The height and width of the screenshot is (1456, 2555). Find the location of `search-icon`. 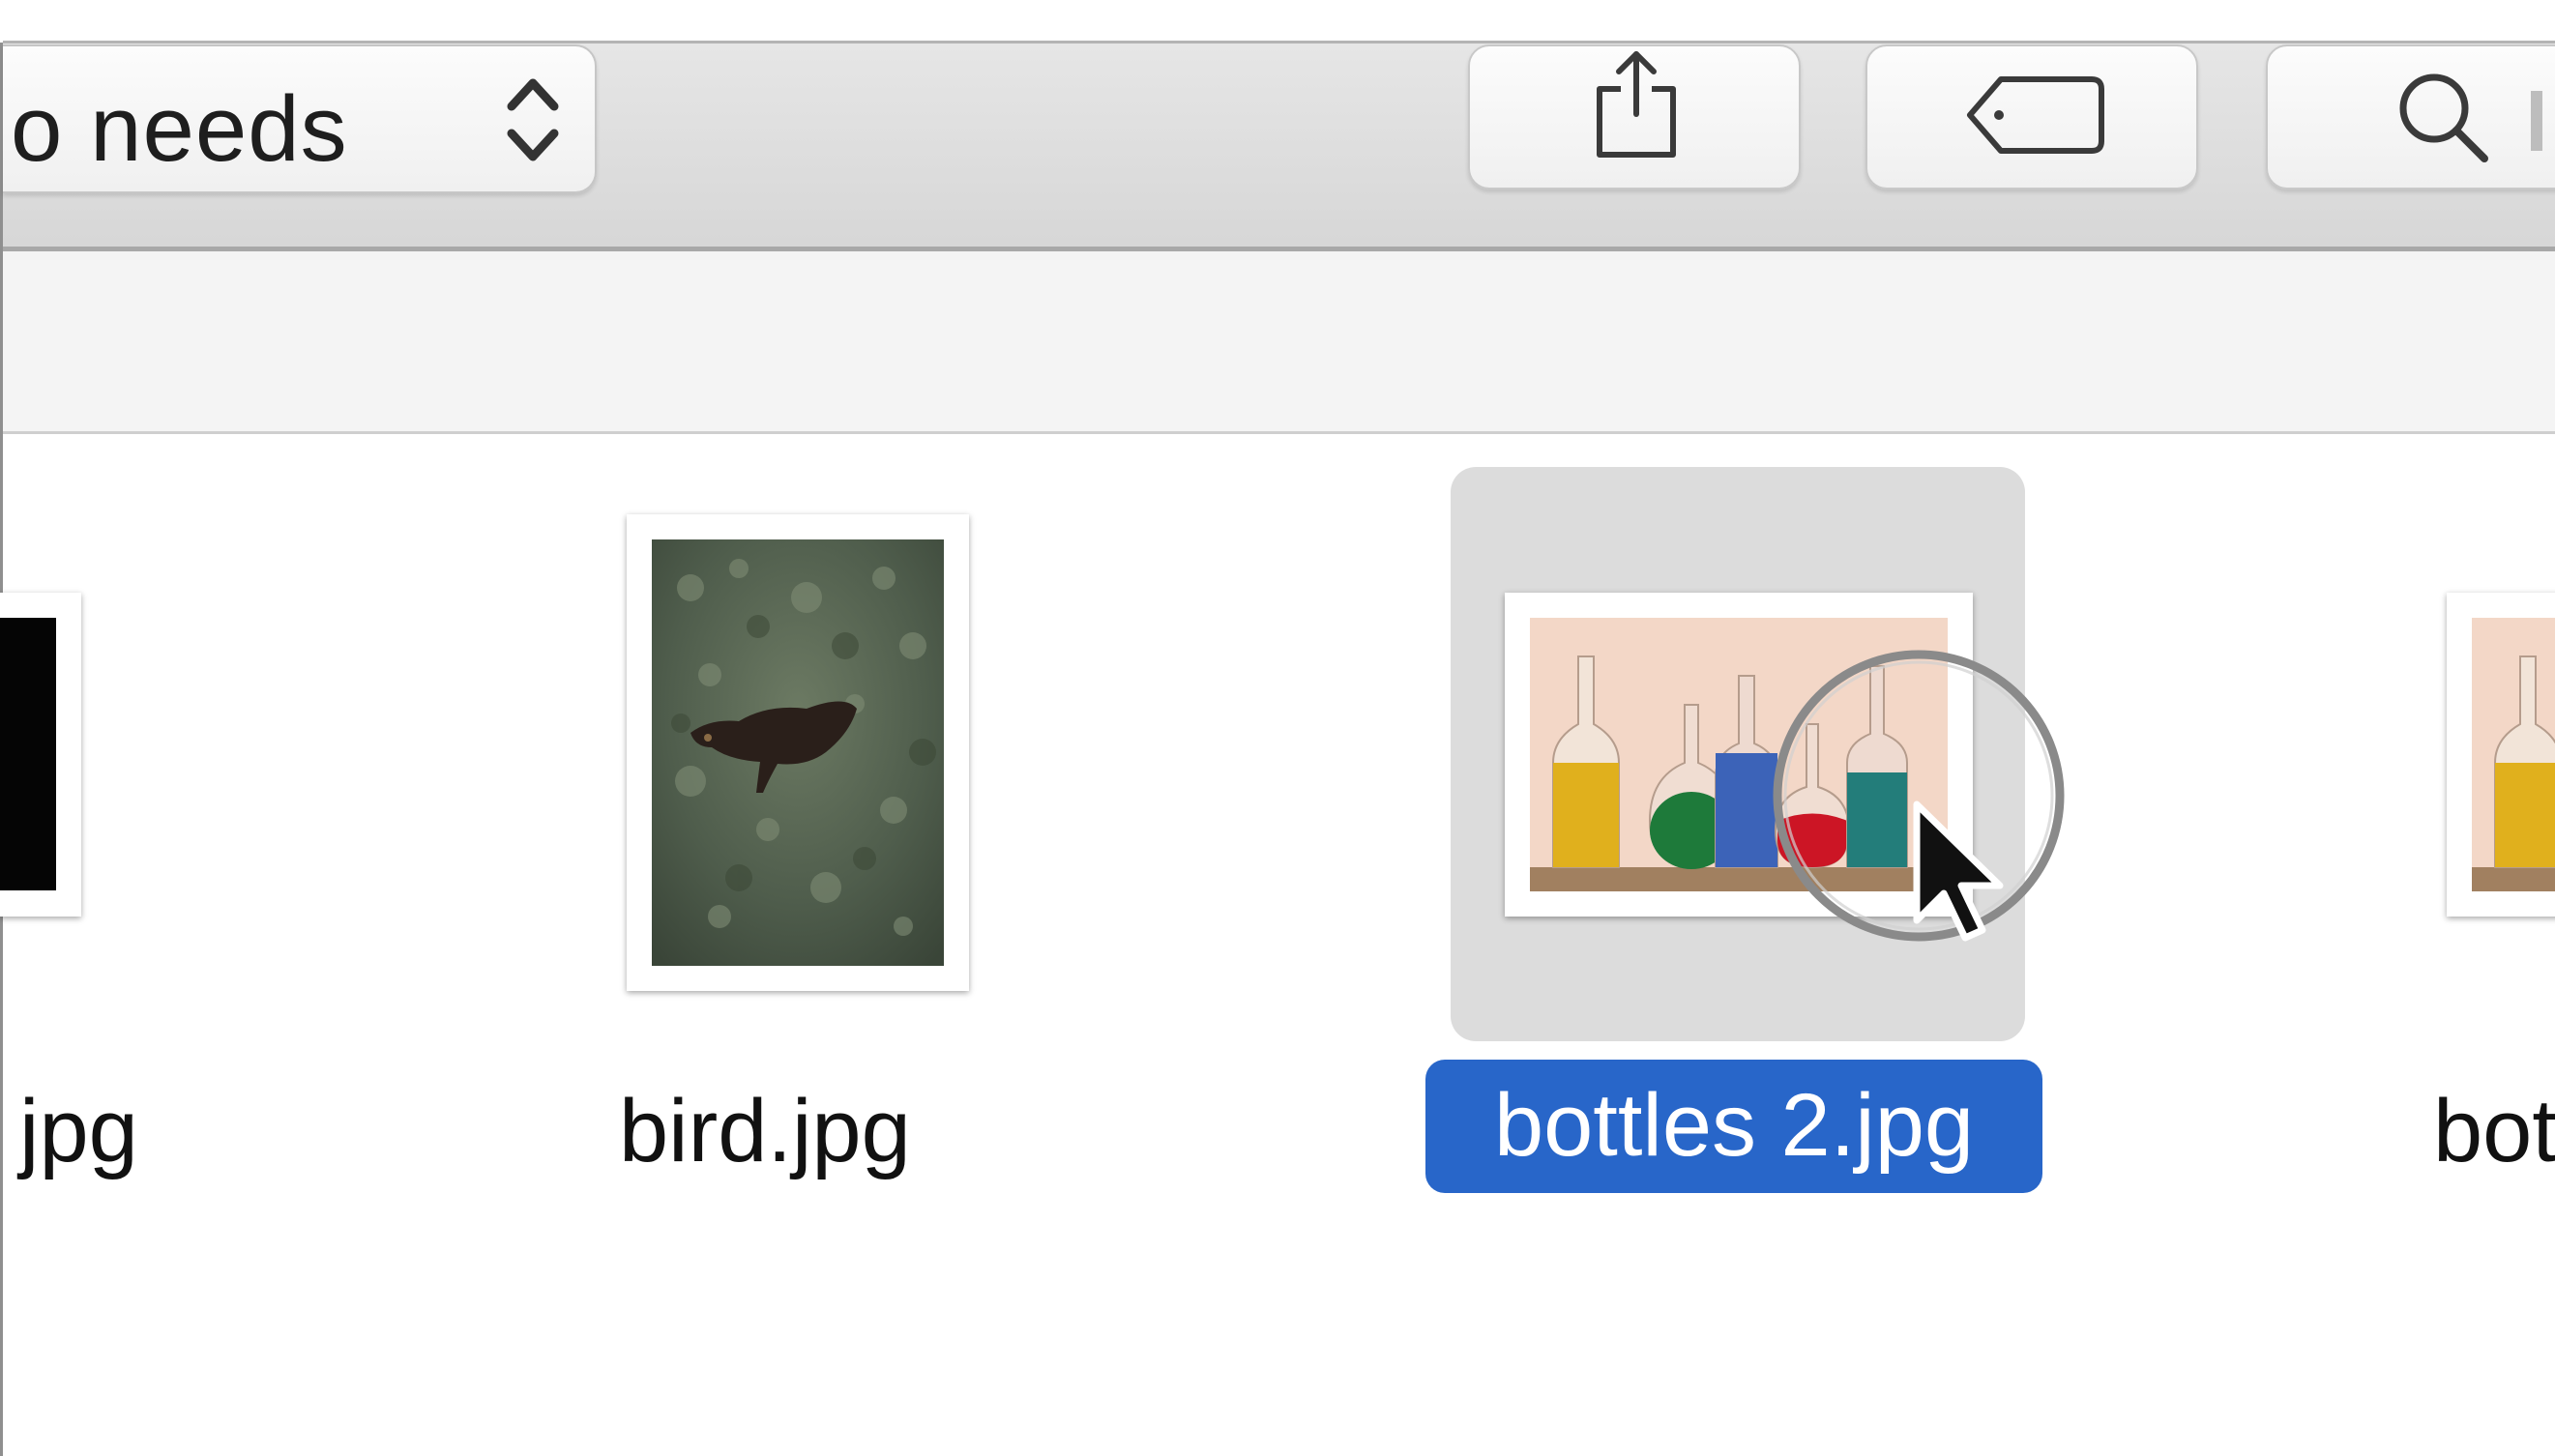

search-icon is located at coordinates (2443, 118).